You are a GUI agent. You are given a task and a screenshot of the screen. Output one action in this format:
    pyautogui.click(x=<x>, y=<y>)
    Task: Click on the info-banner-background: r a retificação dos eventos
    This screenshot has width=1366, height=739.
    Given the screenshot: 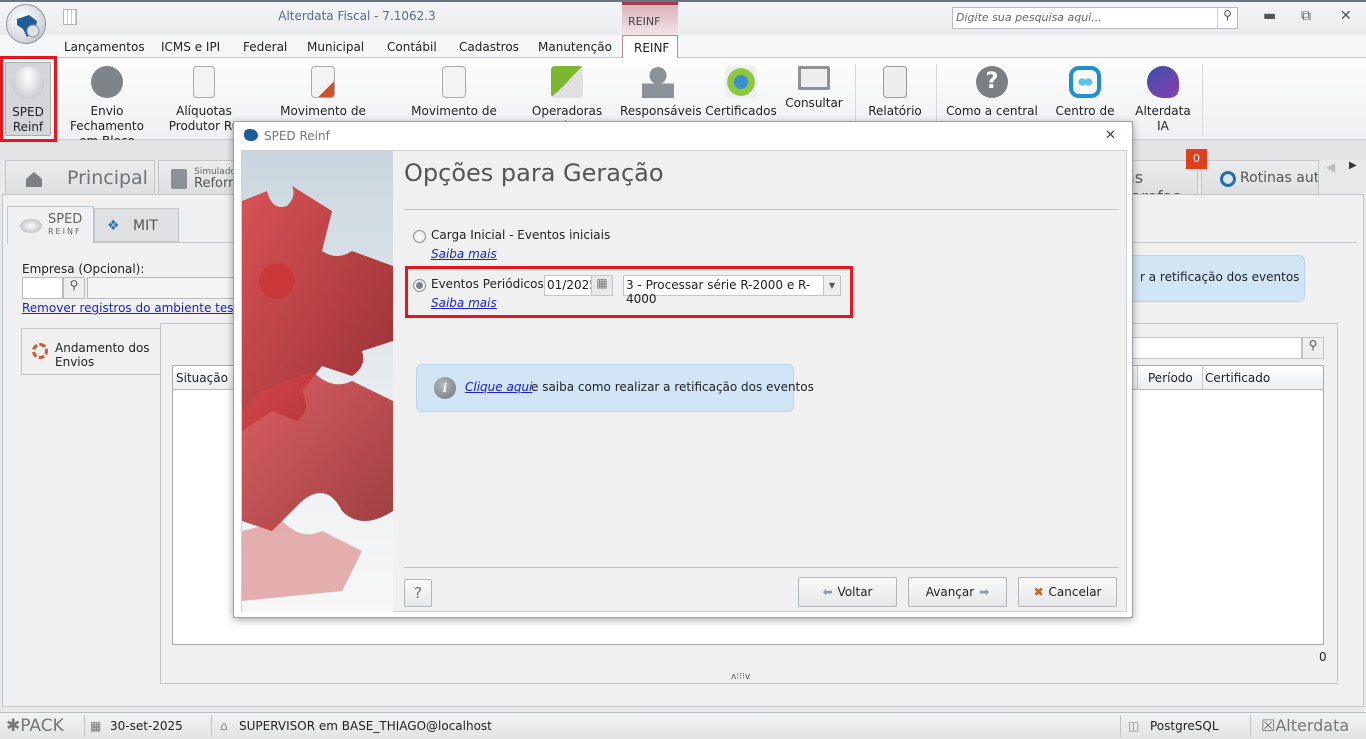 What is the action you would take?
    pyautogui.click(x=1217, y=278)
    